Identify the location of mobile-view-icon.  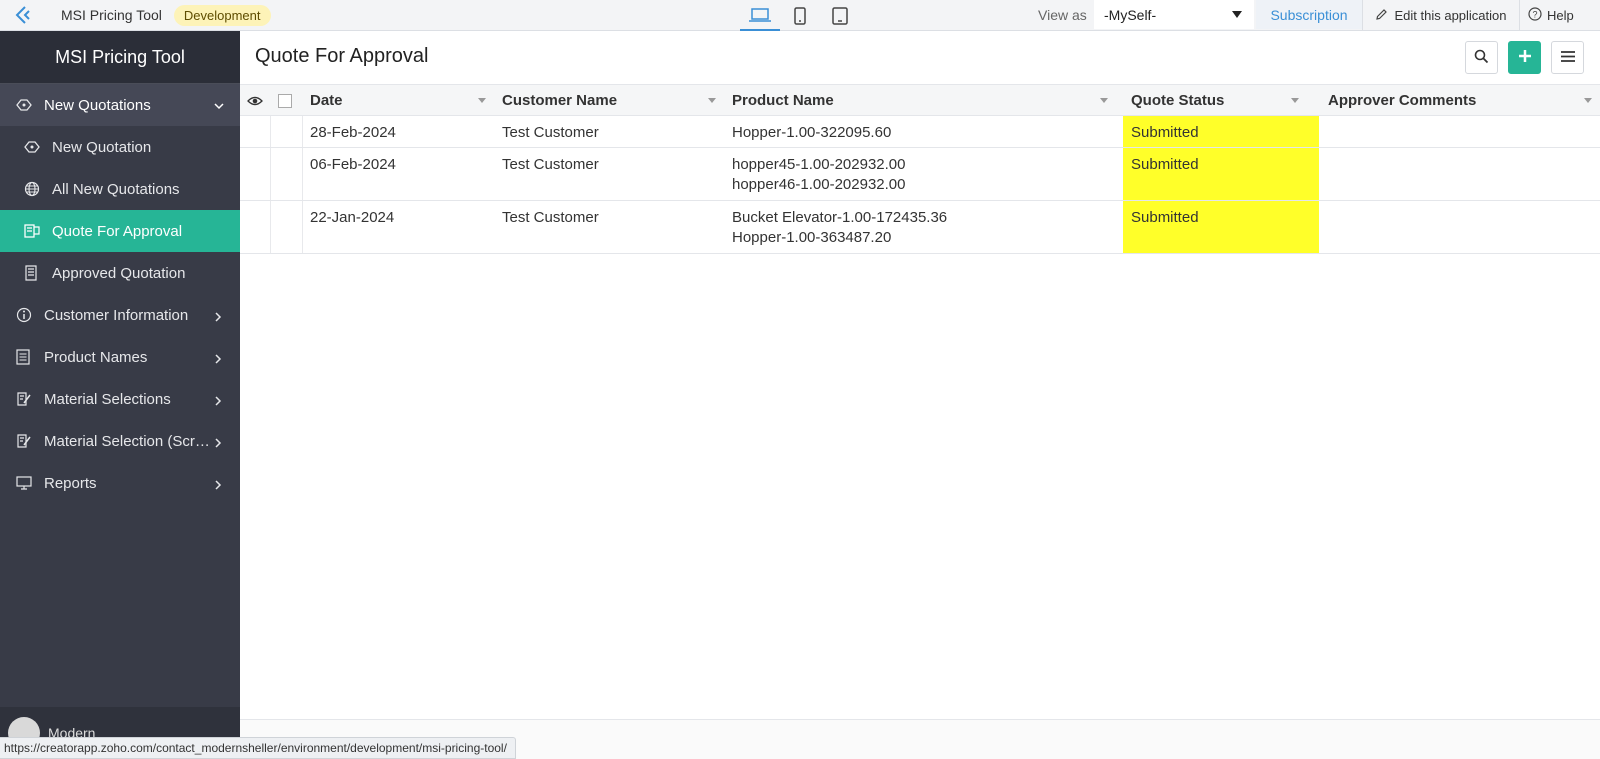
(800, 15).